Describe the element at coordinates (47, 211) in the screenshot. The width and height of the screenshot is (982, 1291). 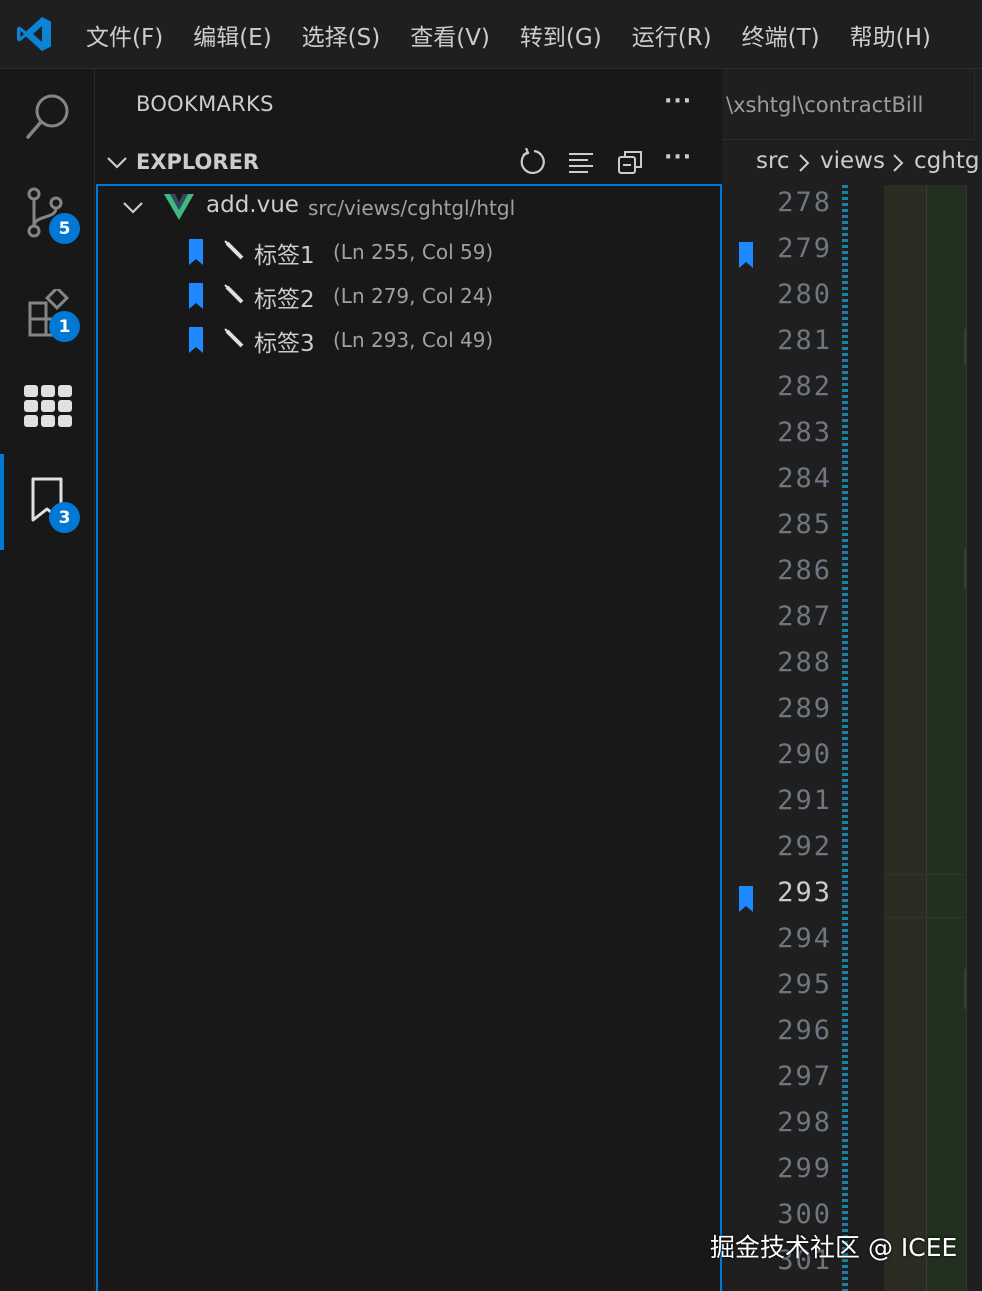
I see `source-control-activity: 5` at that location.